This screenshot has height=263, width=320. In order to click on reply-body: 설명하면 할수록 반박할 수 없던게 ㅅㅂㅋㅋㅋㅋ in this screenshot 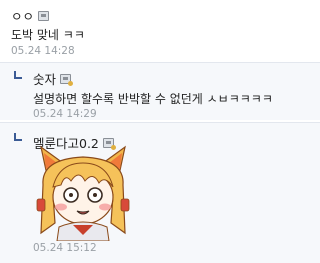, I will do `click(153, 99)`.